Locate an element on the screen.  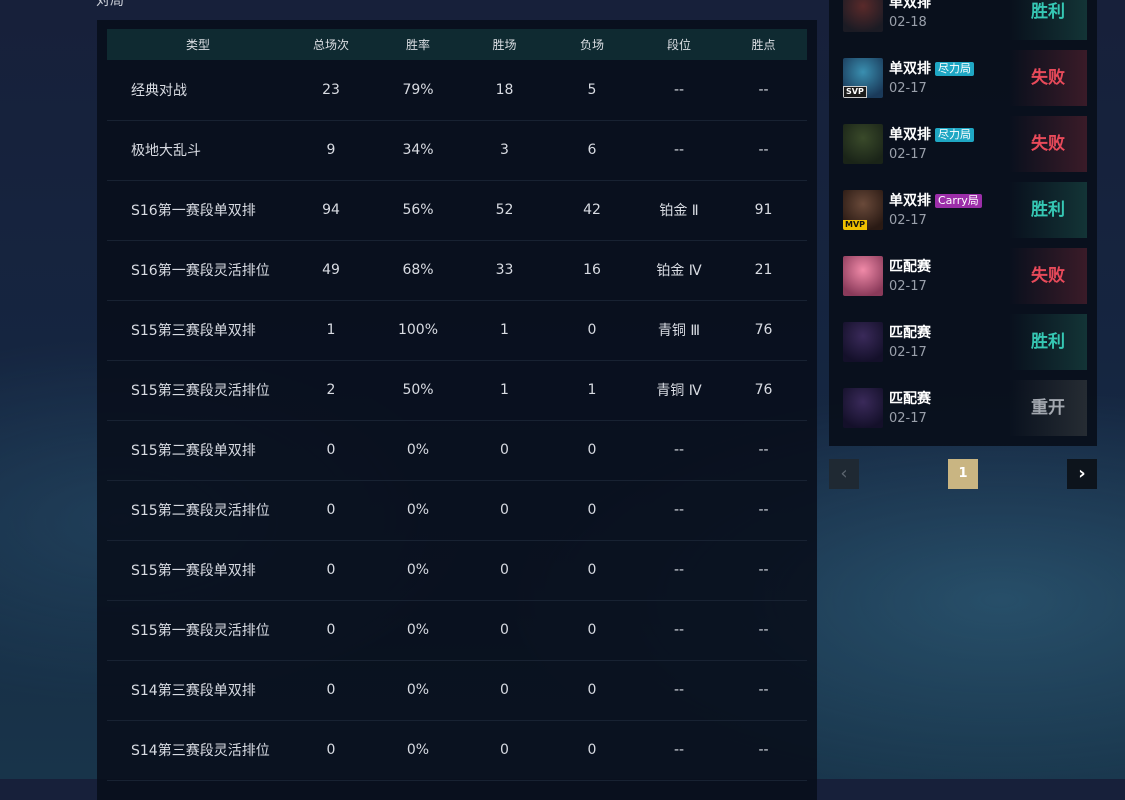
cell-type: S15第三赛段灵活排位 is located at coordinates (200, 391).